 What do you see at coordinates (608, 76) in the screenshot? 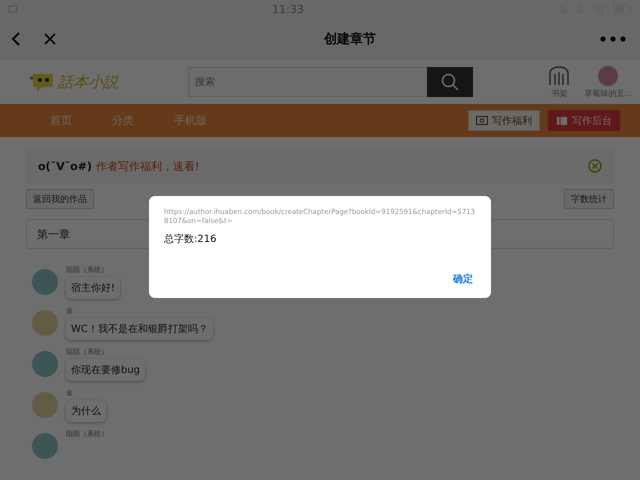
I see `user-avatar` at bounding box center [608, 76].